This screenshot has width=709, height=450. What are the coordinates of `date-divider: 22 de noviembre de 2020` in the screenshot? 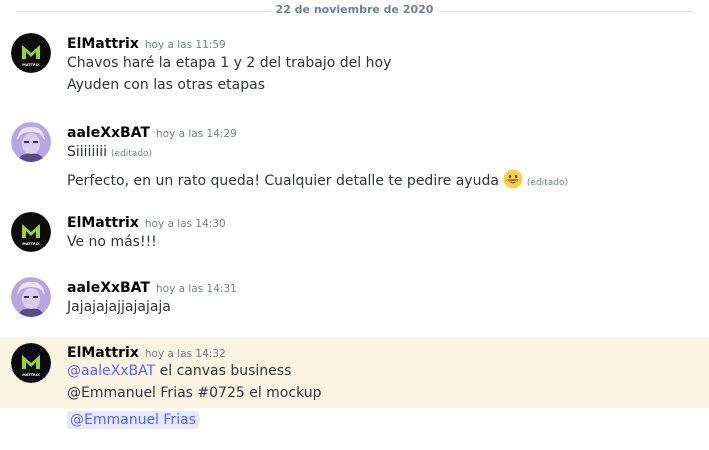 It's located at (354, 11).